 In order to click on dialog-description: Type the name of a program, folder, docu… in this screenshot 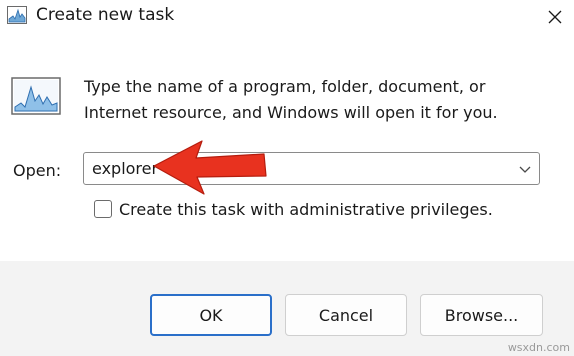, I will do `click(319, 100)`.